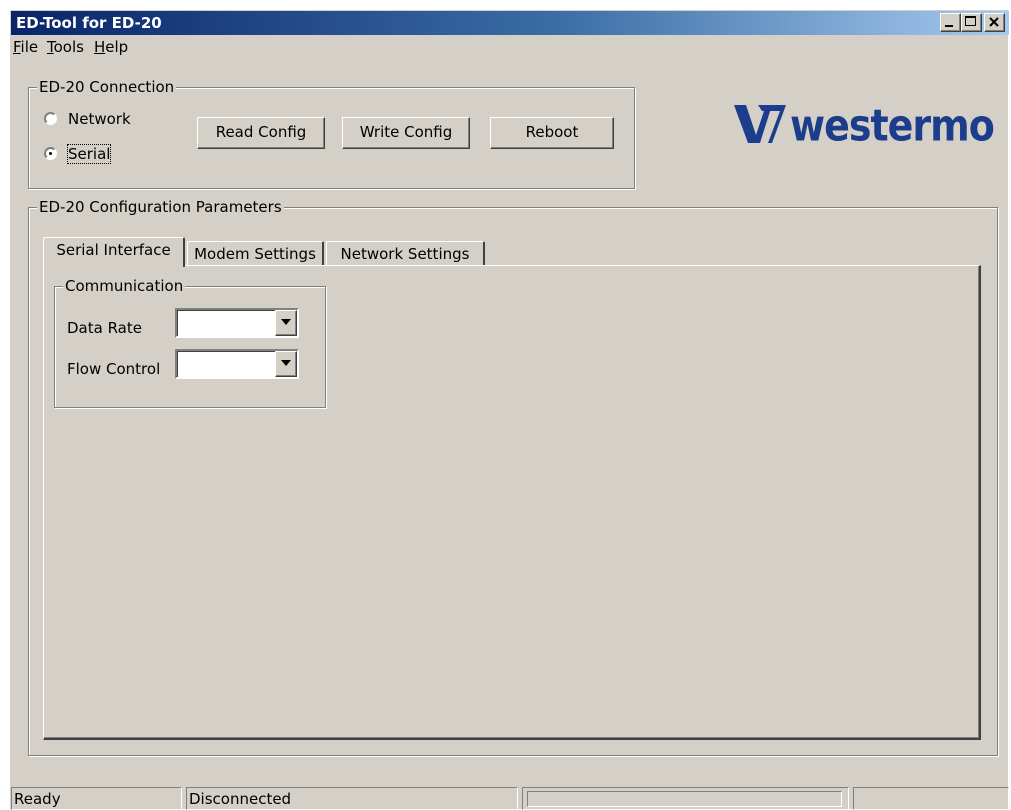 The height and width of the screenshot is (810, 1011). I want to click on radio-serial-circle, so click(50, 153).